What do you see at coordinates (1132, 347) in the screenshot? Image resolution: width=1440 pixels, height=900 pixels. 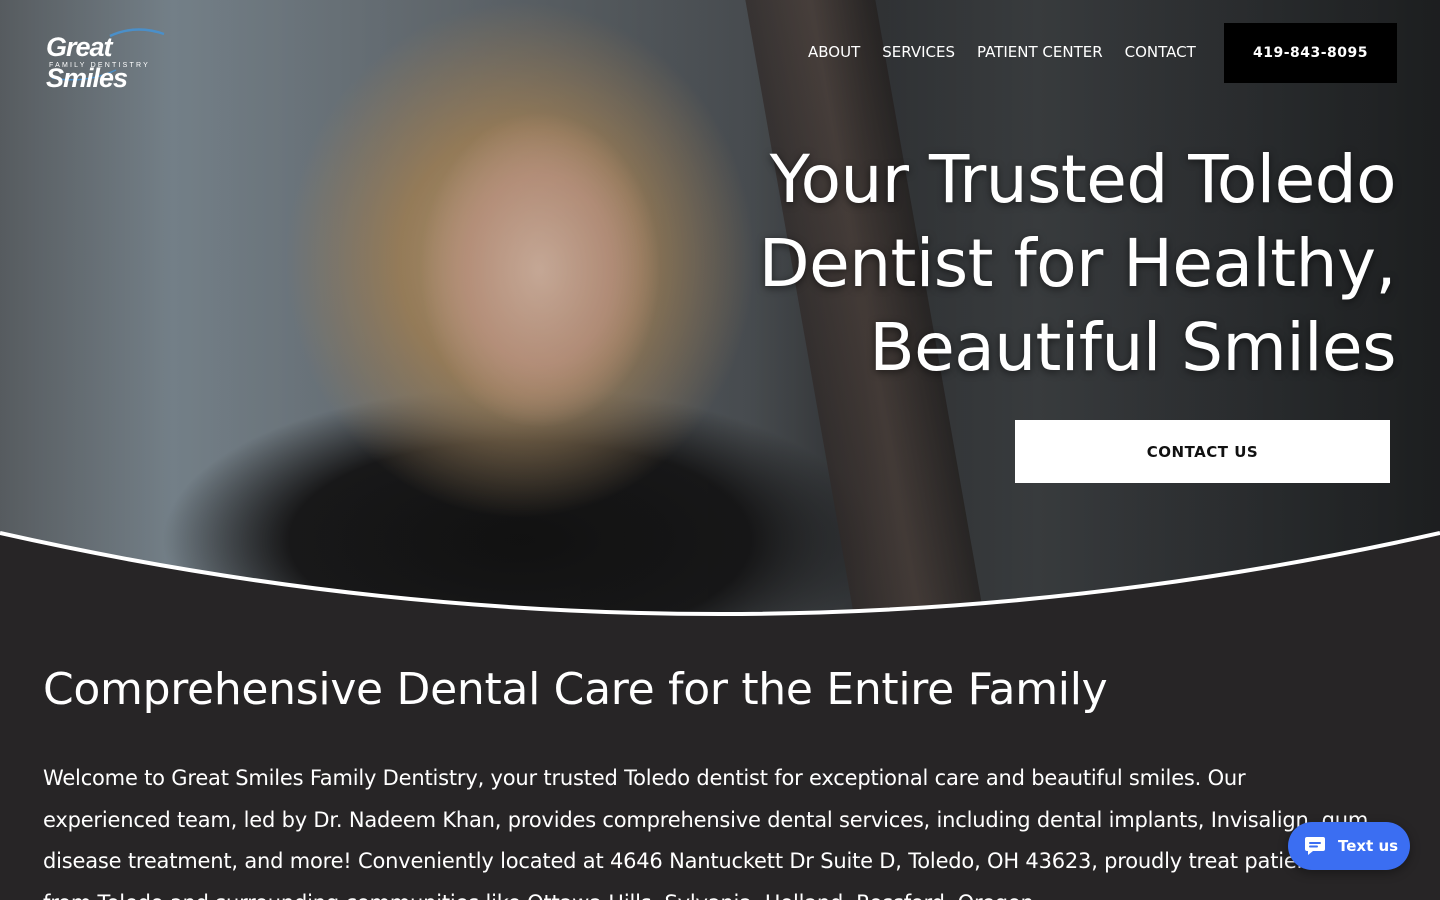 I see `hero-title-line-3: Beautiful Smiles` at bounding box center [1132, 347].